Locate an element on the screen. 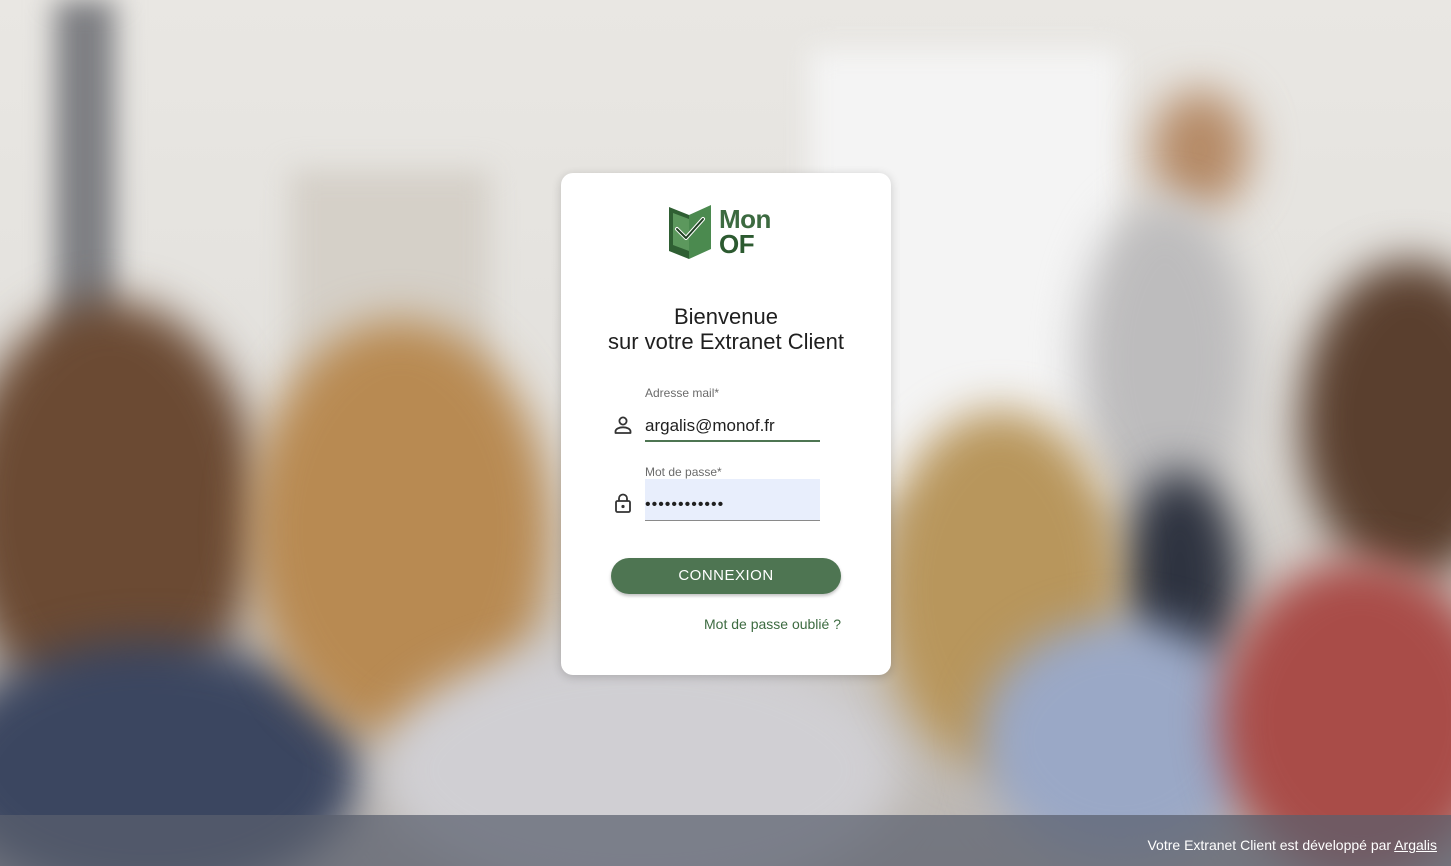 The image size is (1451, 866). welcome-line1: Bienvenue is located at coordinates (726, 316).